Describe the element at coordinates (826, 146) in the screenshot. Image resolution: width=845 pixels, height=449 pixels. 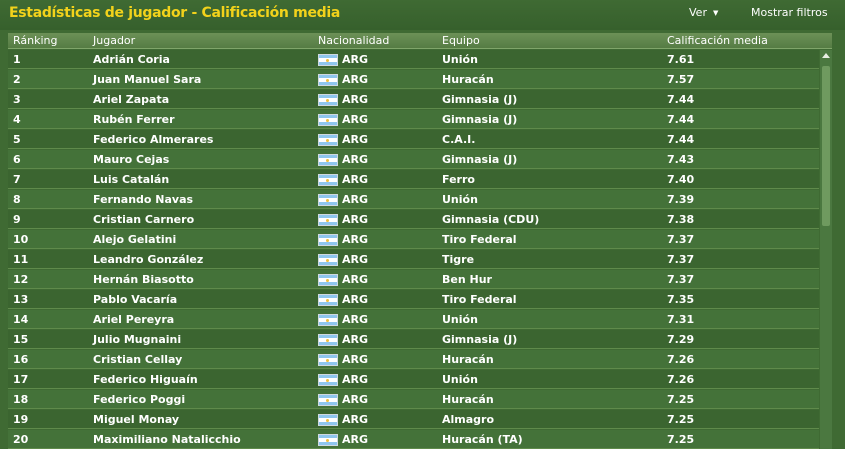
I see `scrollbar-thumb` at that location.